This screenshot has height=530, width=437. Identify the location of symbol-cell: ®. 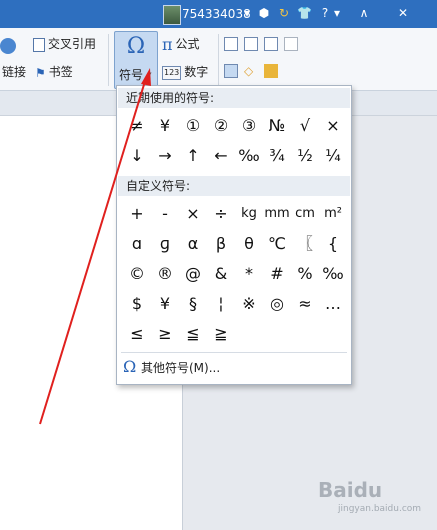
(165, 274).